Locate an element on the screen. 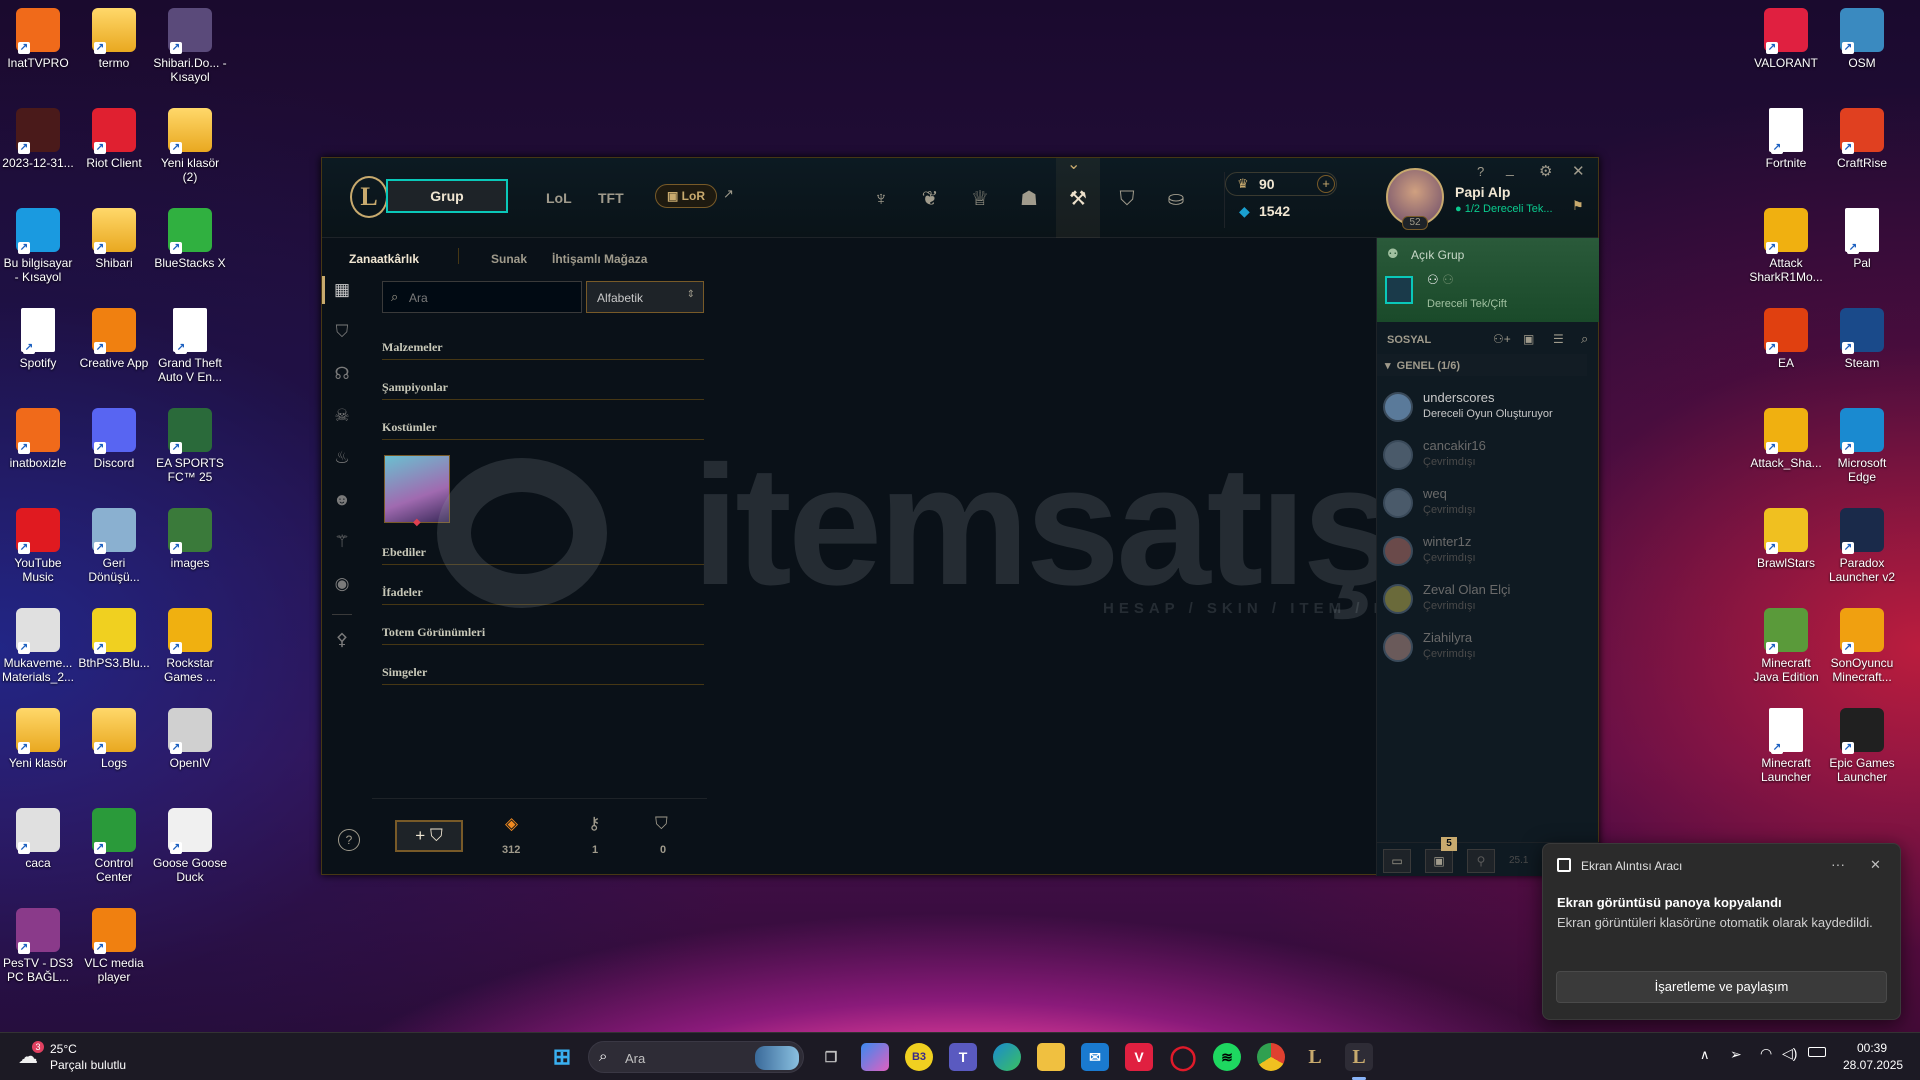 This screenshot has height=1080, width=1920. category-champions: Şampiyonlar is located at coordinates (543, 390).